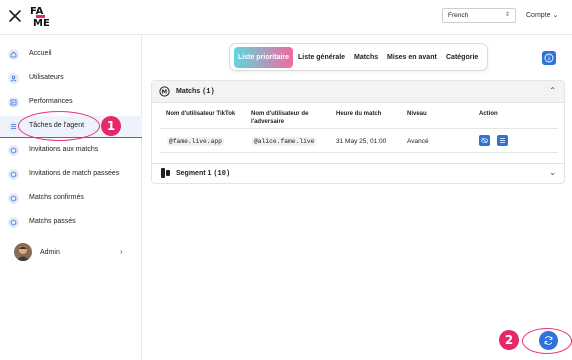  I want to click on cell-tiktok-username: @fame.live.app, so click(195, 141).